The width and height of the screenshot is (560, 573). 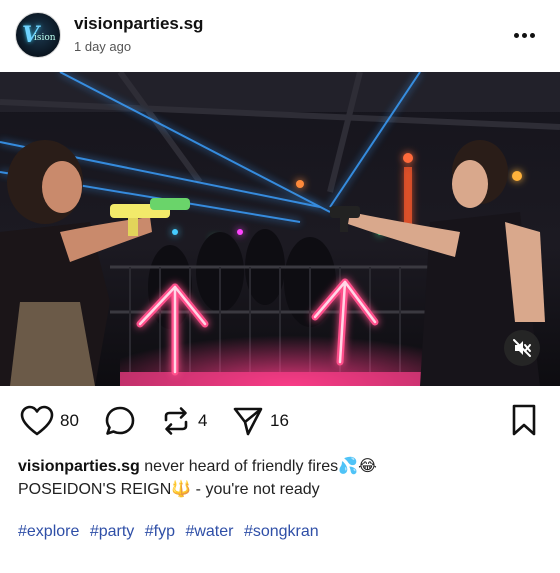 I want to click on like-count: 80, so click(x=69, y=420).